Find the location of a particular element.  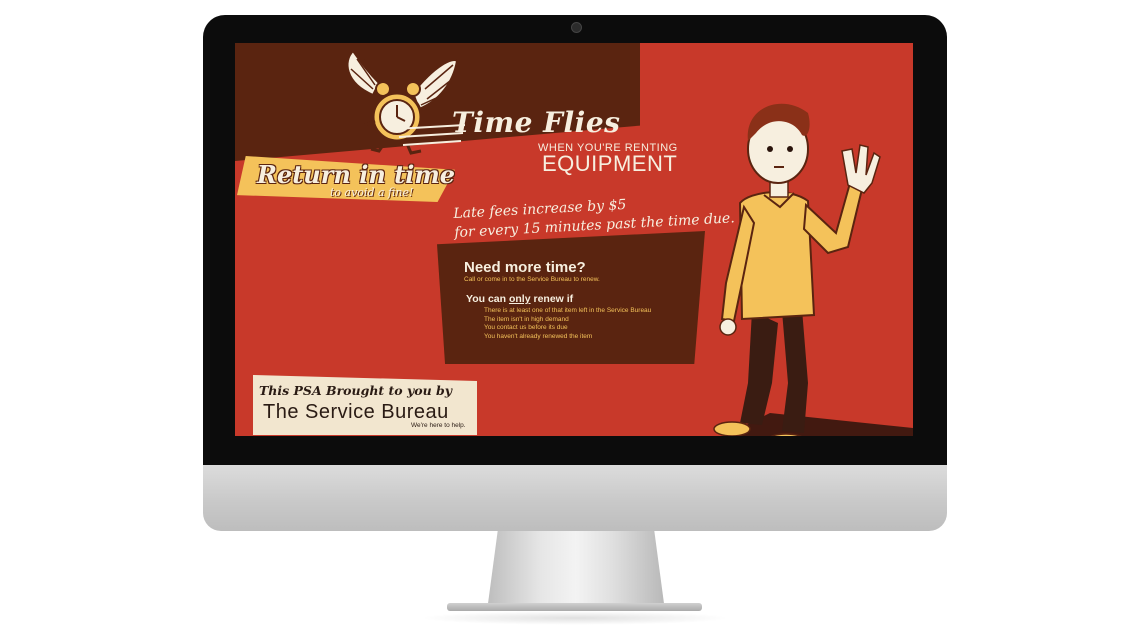

return-subtitle: to avoid a fine! is located at coordinates (372, 192).